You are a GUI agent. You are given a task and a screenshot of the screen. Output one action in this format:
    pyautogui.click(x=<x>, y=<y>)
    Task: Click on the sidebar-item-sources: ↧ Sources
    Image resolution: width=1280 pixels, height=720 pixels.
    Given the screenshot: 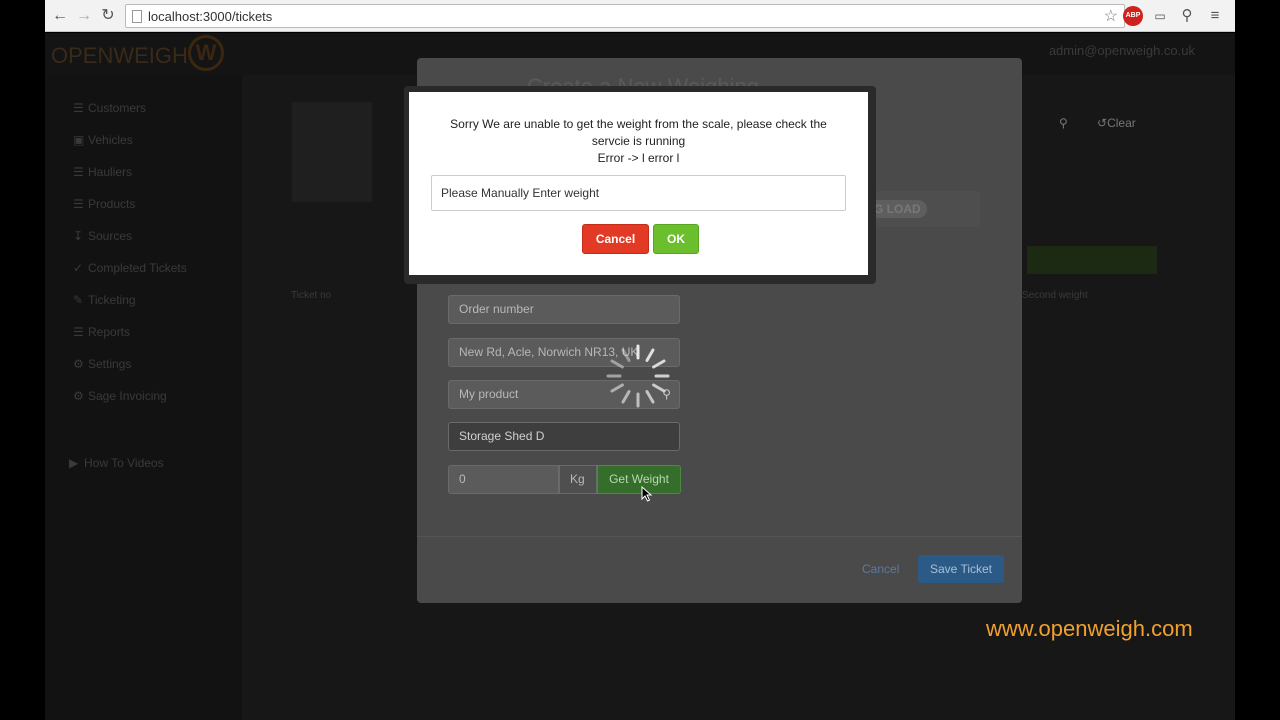 What is the action you would take?
    pyautogui.click(x=102, y=236)
    